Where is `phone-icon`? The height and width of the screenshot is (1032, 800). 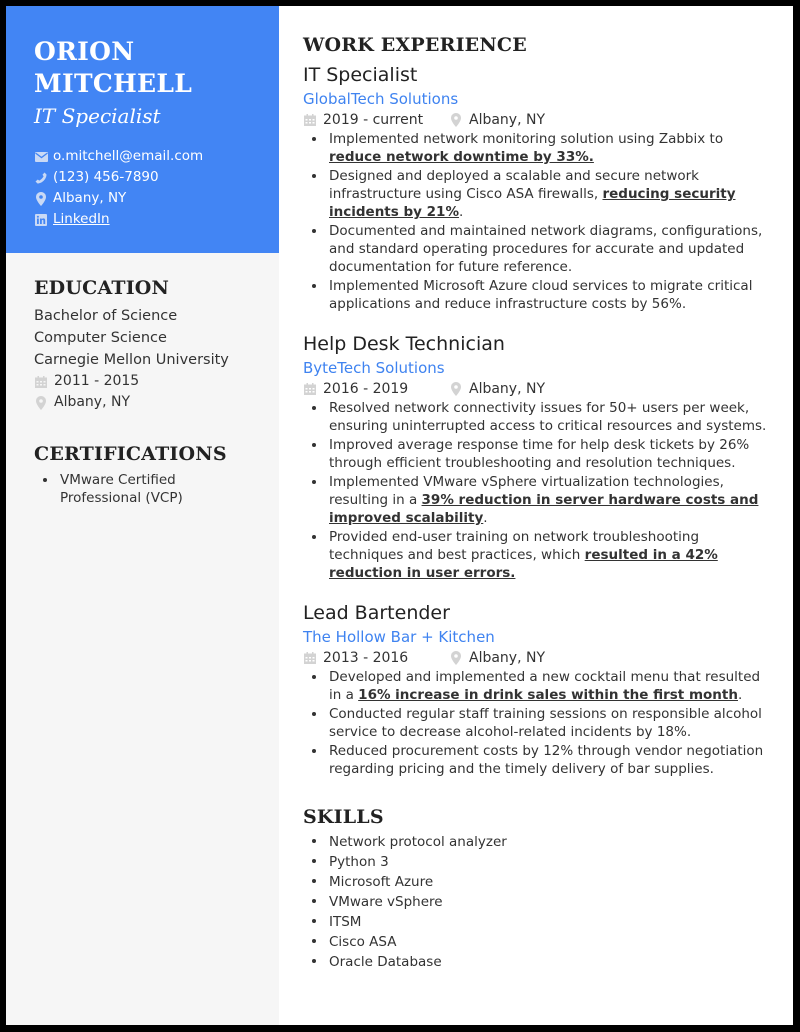
phone-icon is located at coordinates (41, 178).